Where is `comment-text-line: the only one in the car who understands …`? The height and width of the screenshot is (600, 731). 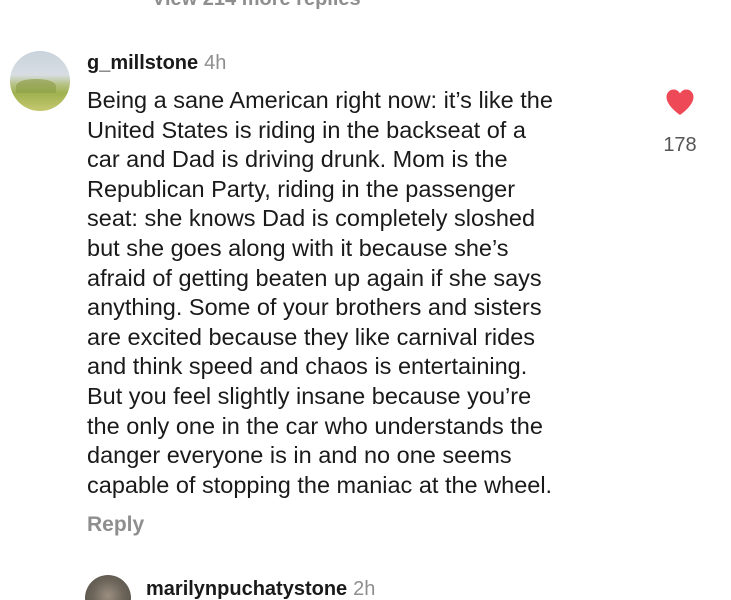 comment-text-line: the only one in the car who understands … is located at coordinates (315, 425).